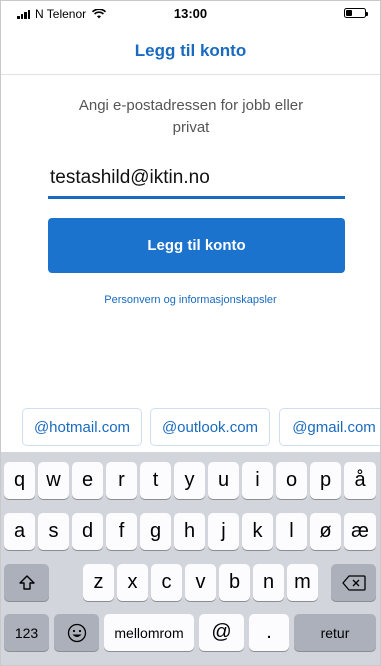 Image resolution: width=381 pixels, height=666 pixels. I want to click on key-oe: ø, so click(325, 531).